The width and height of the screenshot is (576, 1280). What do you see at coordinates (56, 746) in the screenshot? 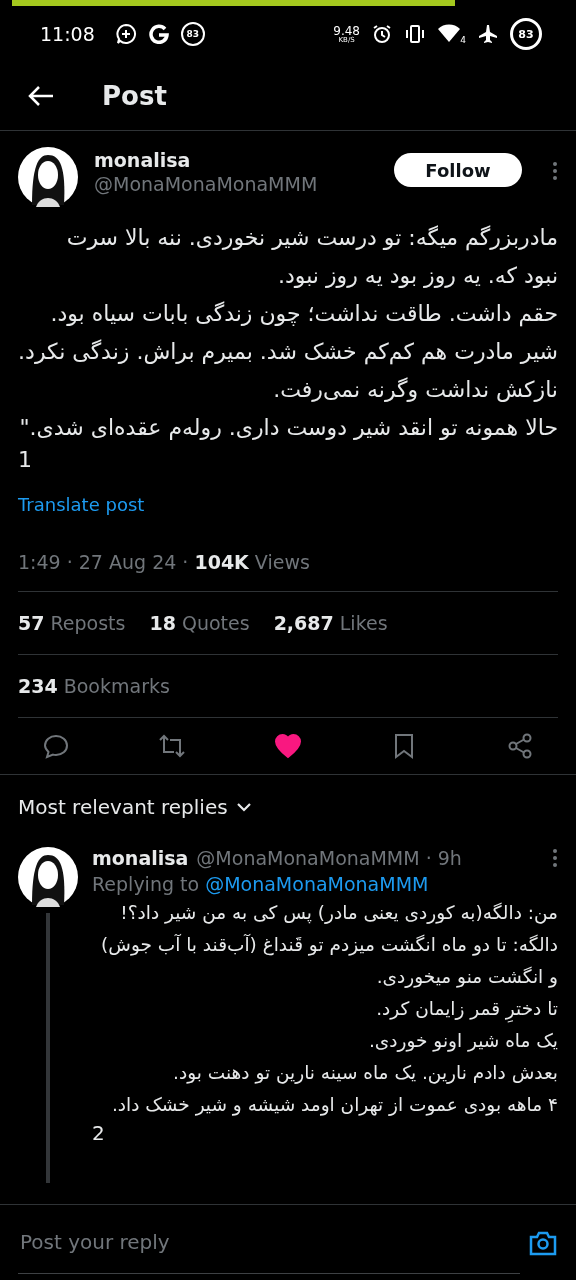
I see `reply-icon` at bounding box center [56, 746].